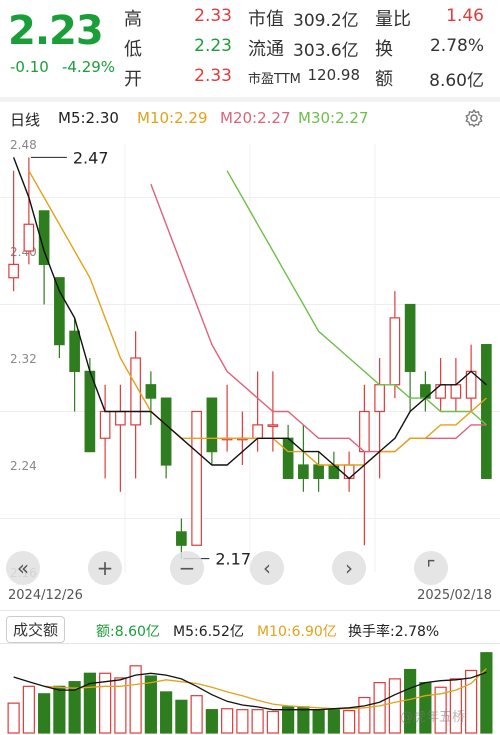 The height and width of the screenshot is (735, 500). What do you see at coordinates (465, 16) in the screenshot?
I see `volume-ratio-value: 1.46` at bounding box center [465, 16].